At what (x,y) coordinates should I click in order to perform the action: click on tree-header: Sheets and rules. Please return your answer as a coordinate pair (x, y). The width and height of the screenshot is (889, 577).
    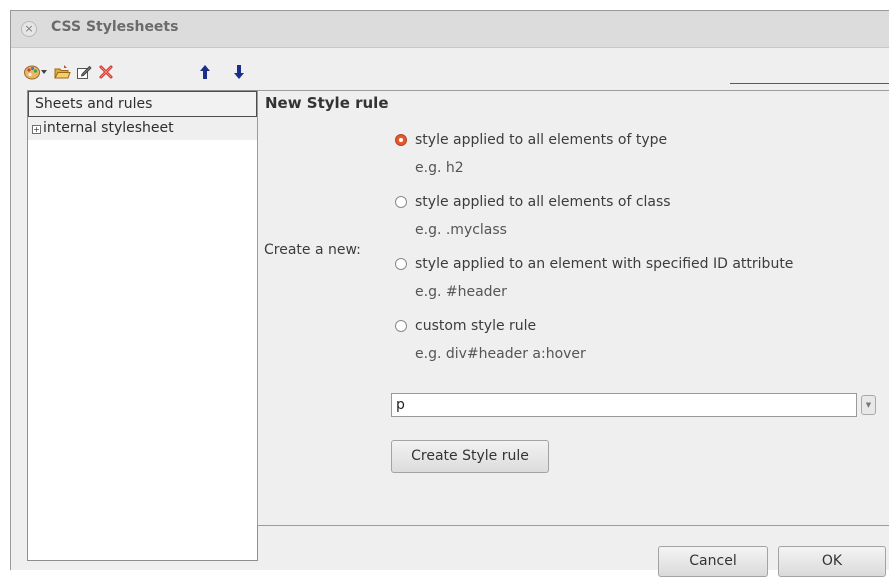
    Looking at the image, I should click on (142, 104).